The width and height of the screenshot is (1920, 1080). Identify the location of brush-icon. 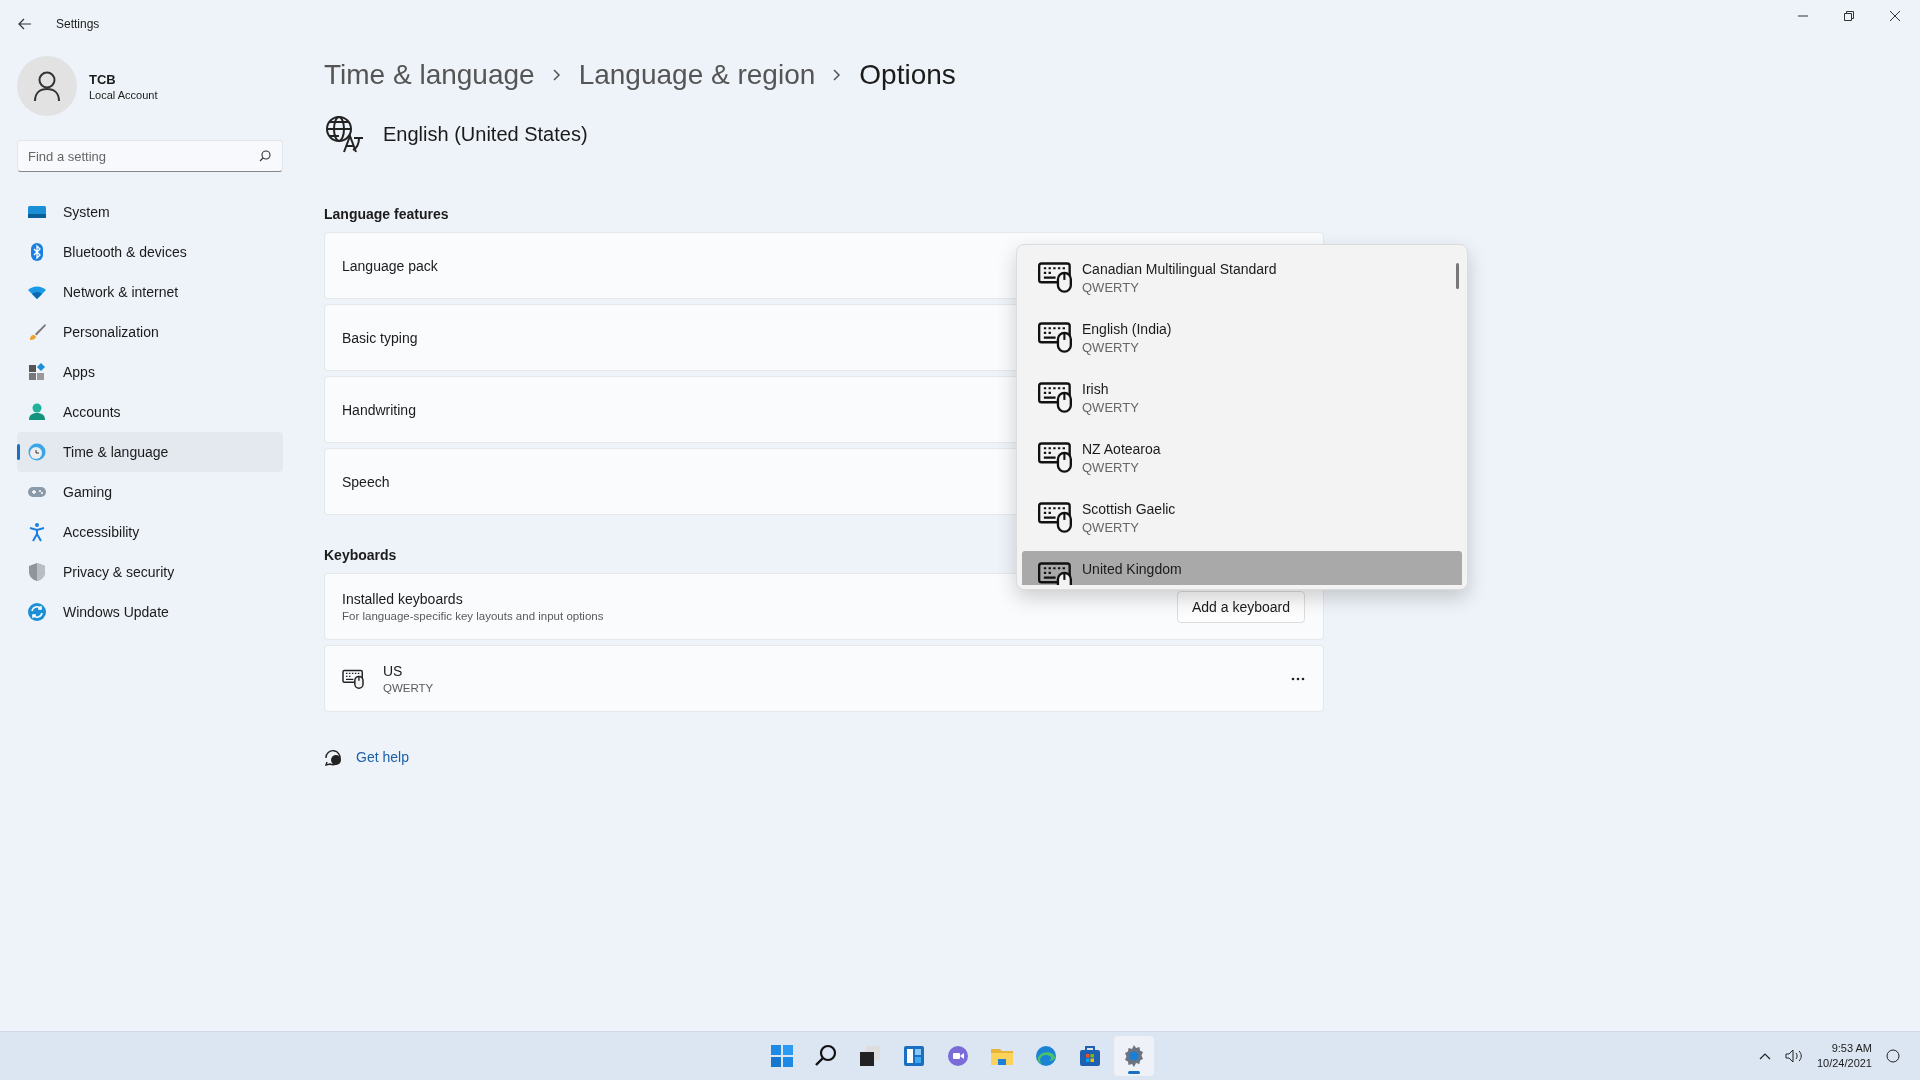
(37, 332).